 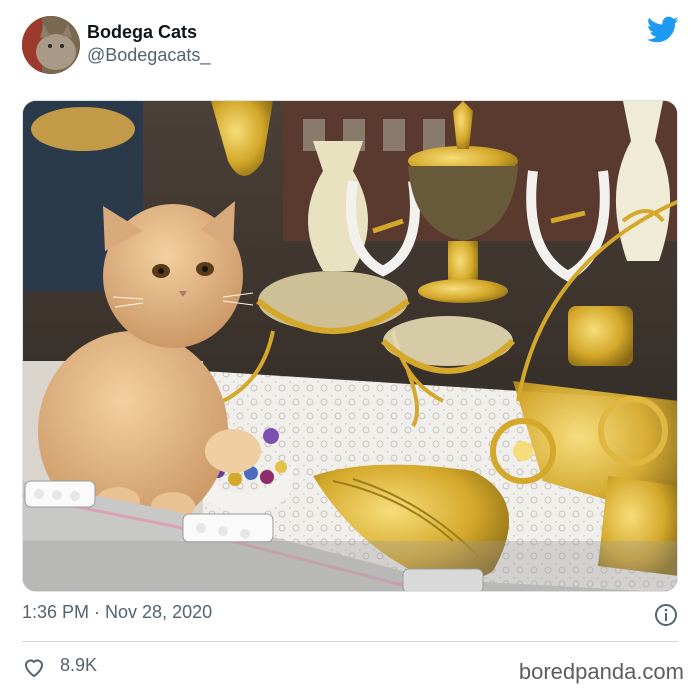 I want to click on display-name: Bodega Cats, so click(x=142, y=32).